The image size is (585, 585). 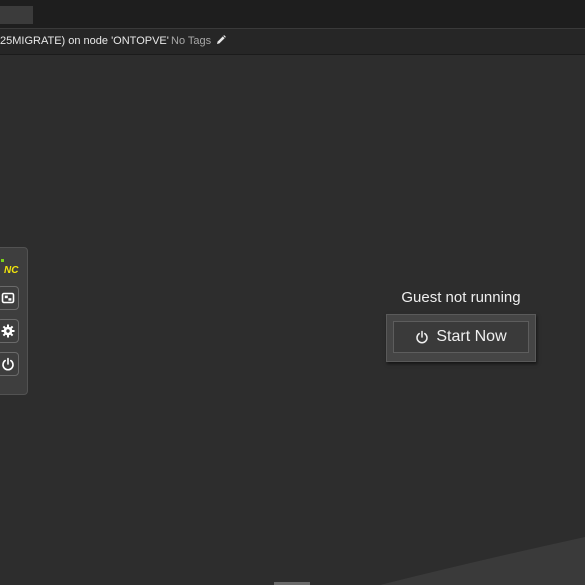 What do you see at coordinates (221, 40) in the screenshot?
I see `pencil-icon` at bounding box center [221, 40].